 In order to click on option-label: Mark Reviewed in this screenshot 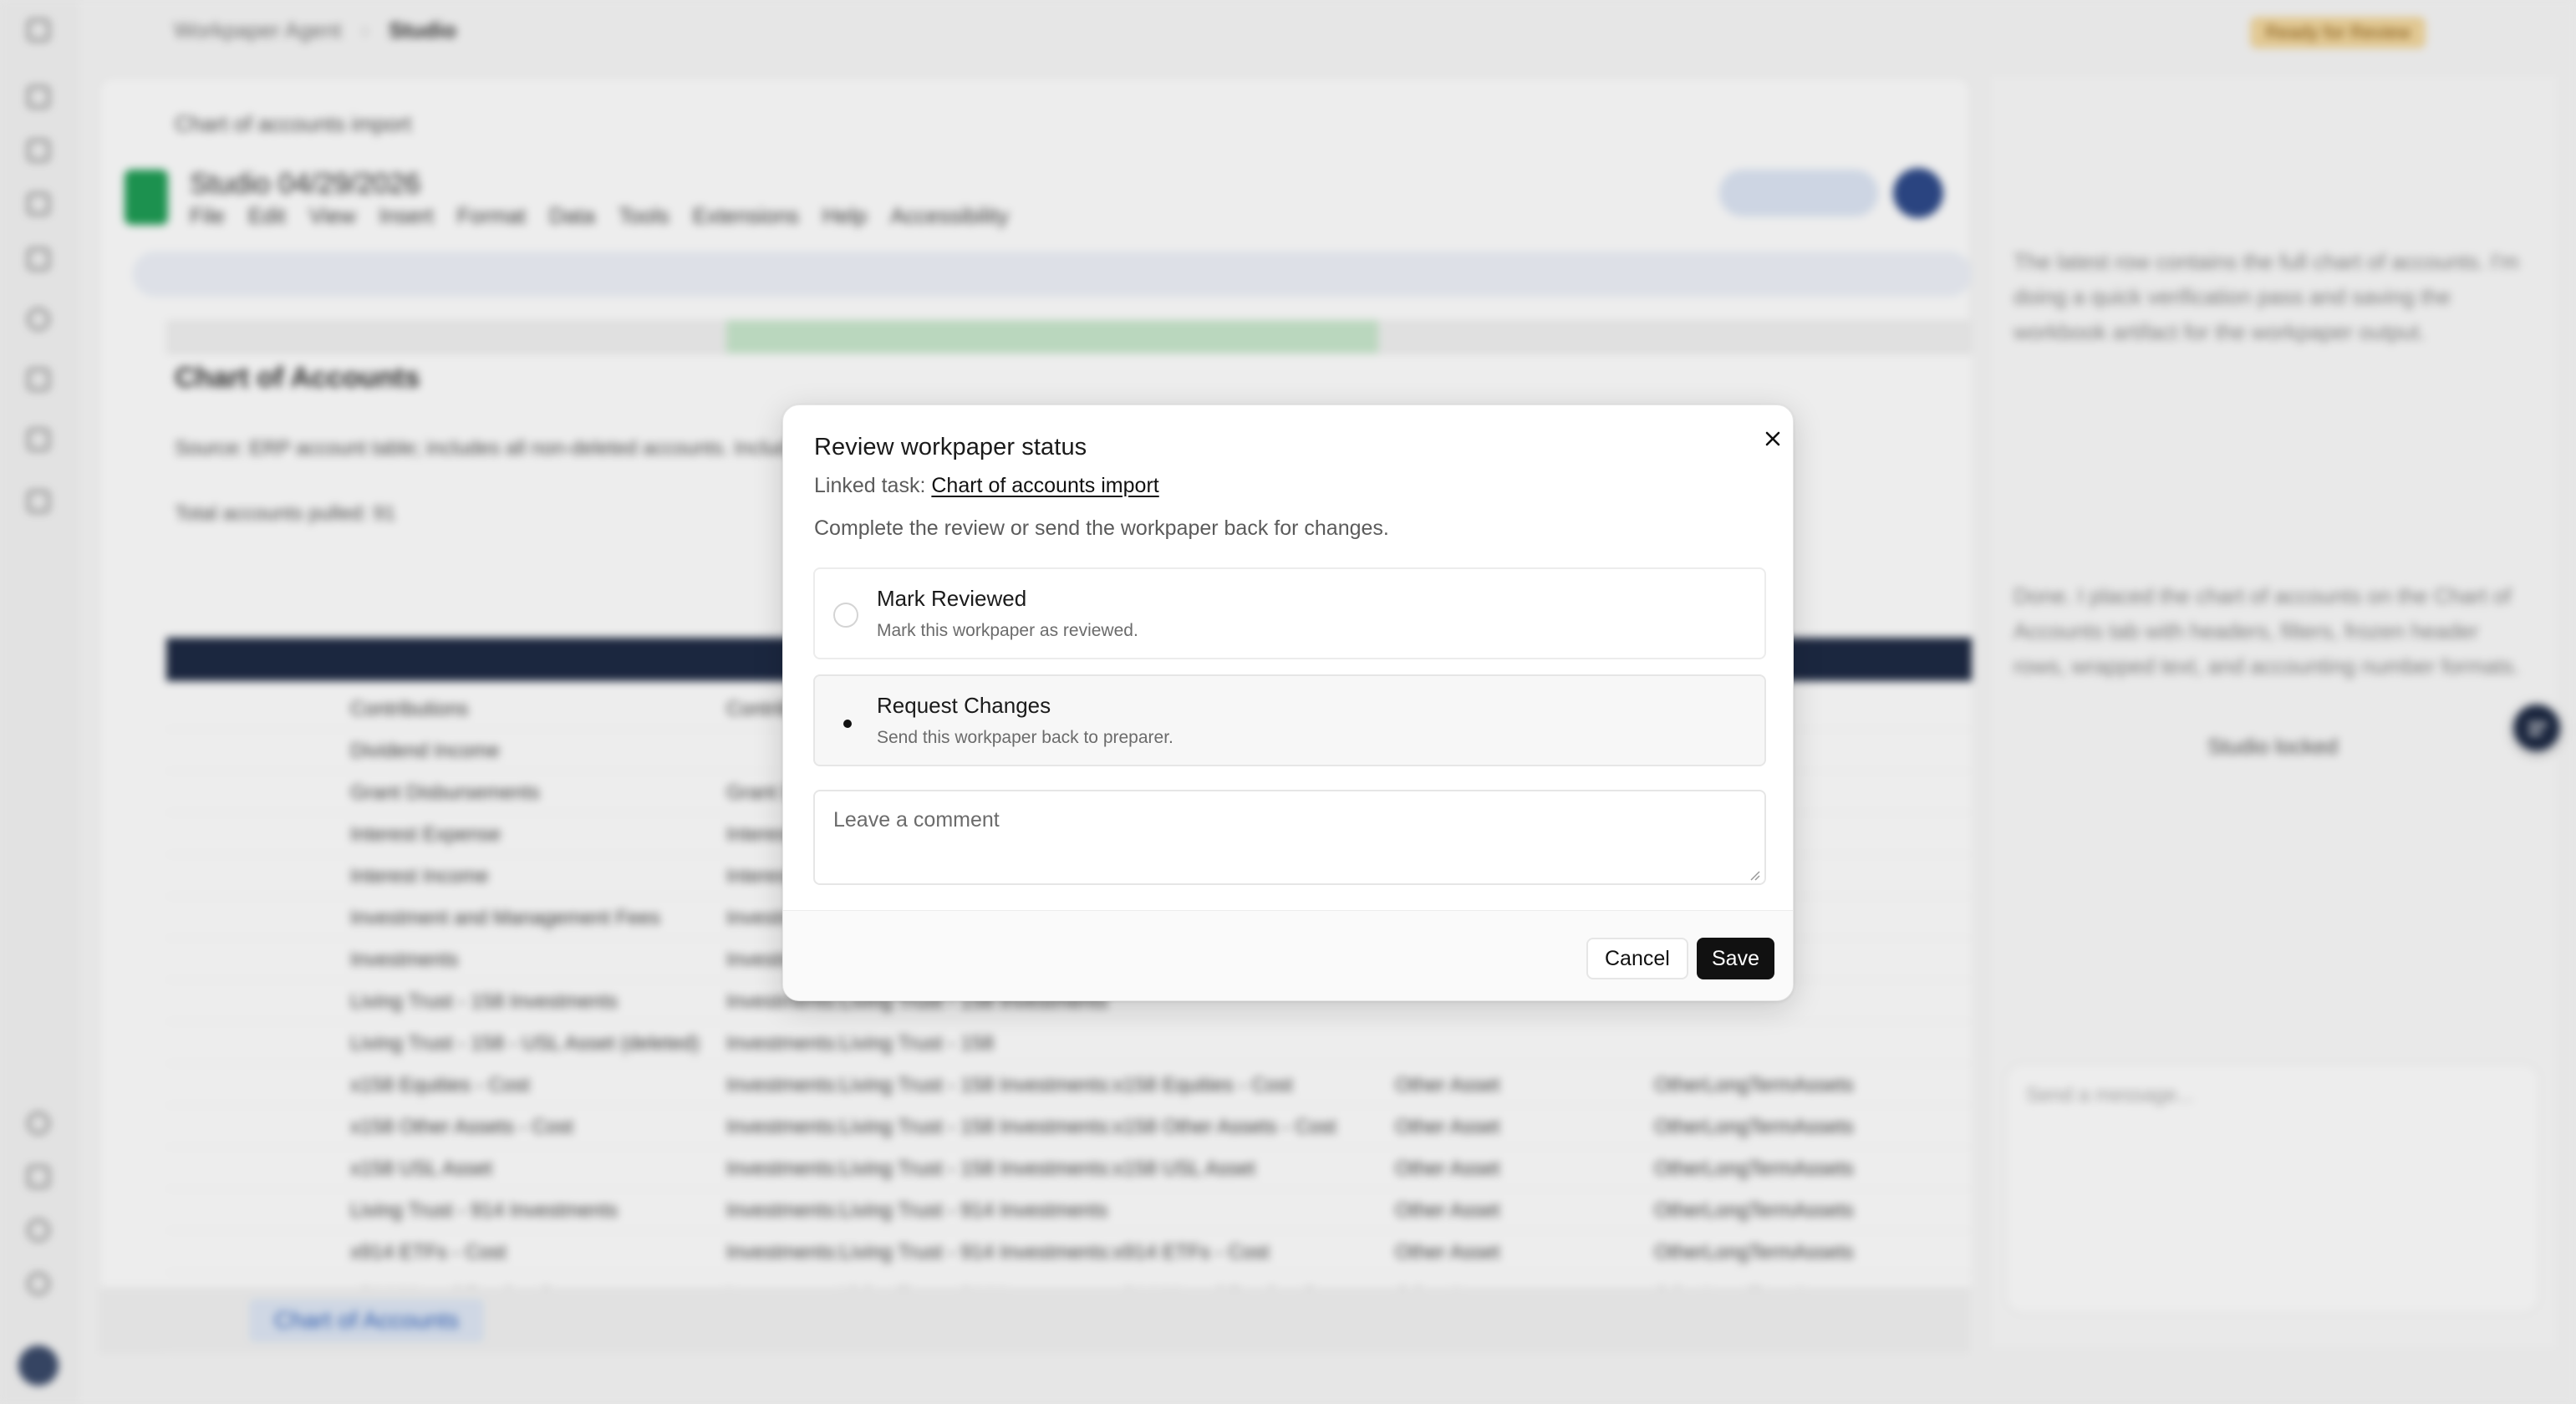, I will do `click(952, 598)`.